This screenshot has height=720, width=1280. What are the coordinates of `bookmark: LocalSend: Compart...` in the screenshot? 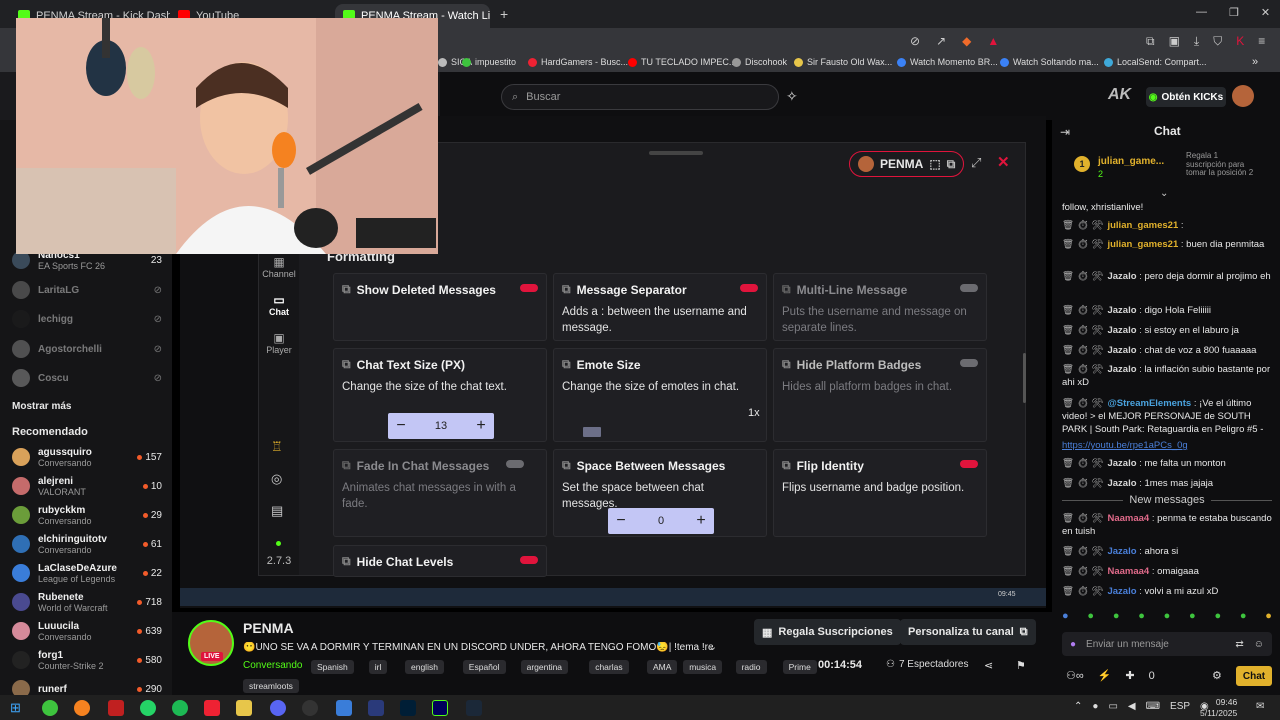 It's located at (1155, 62).